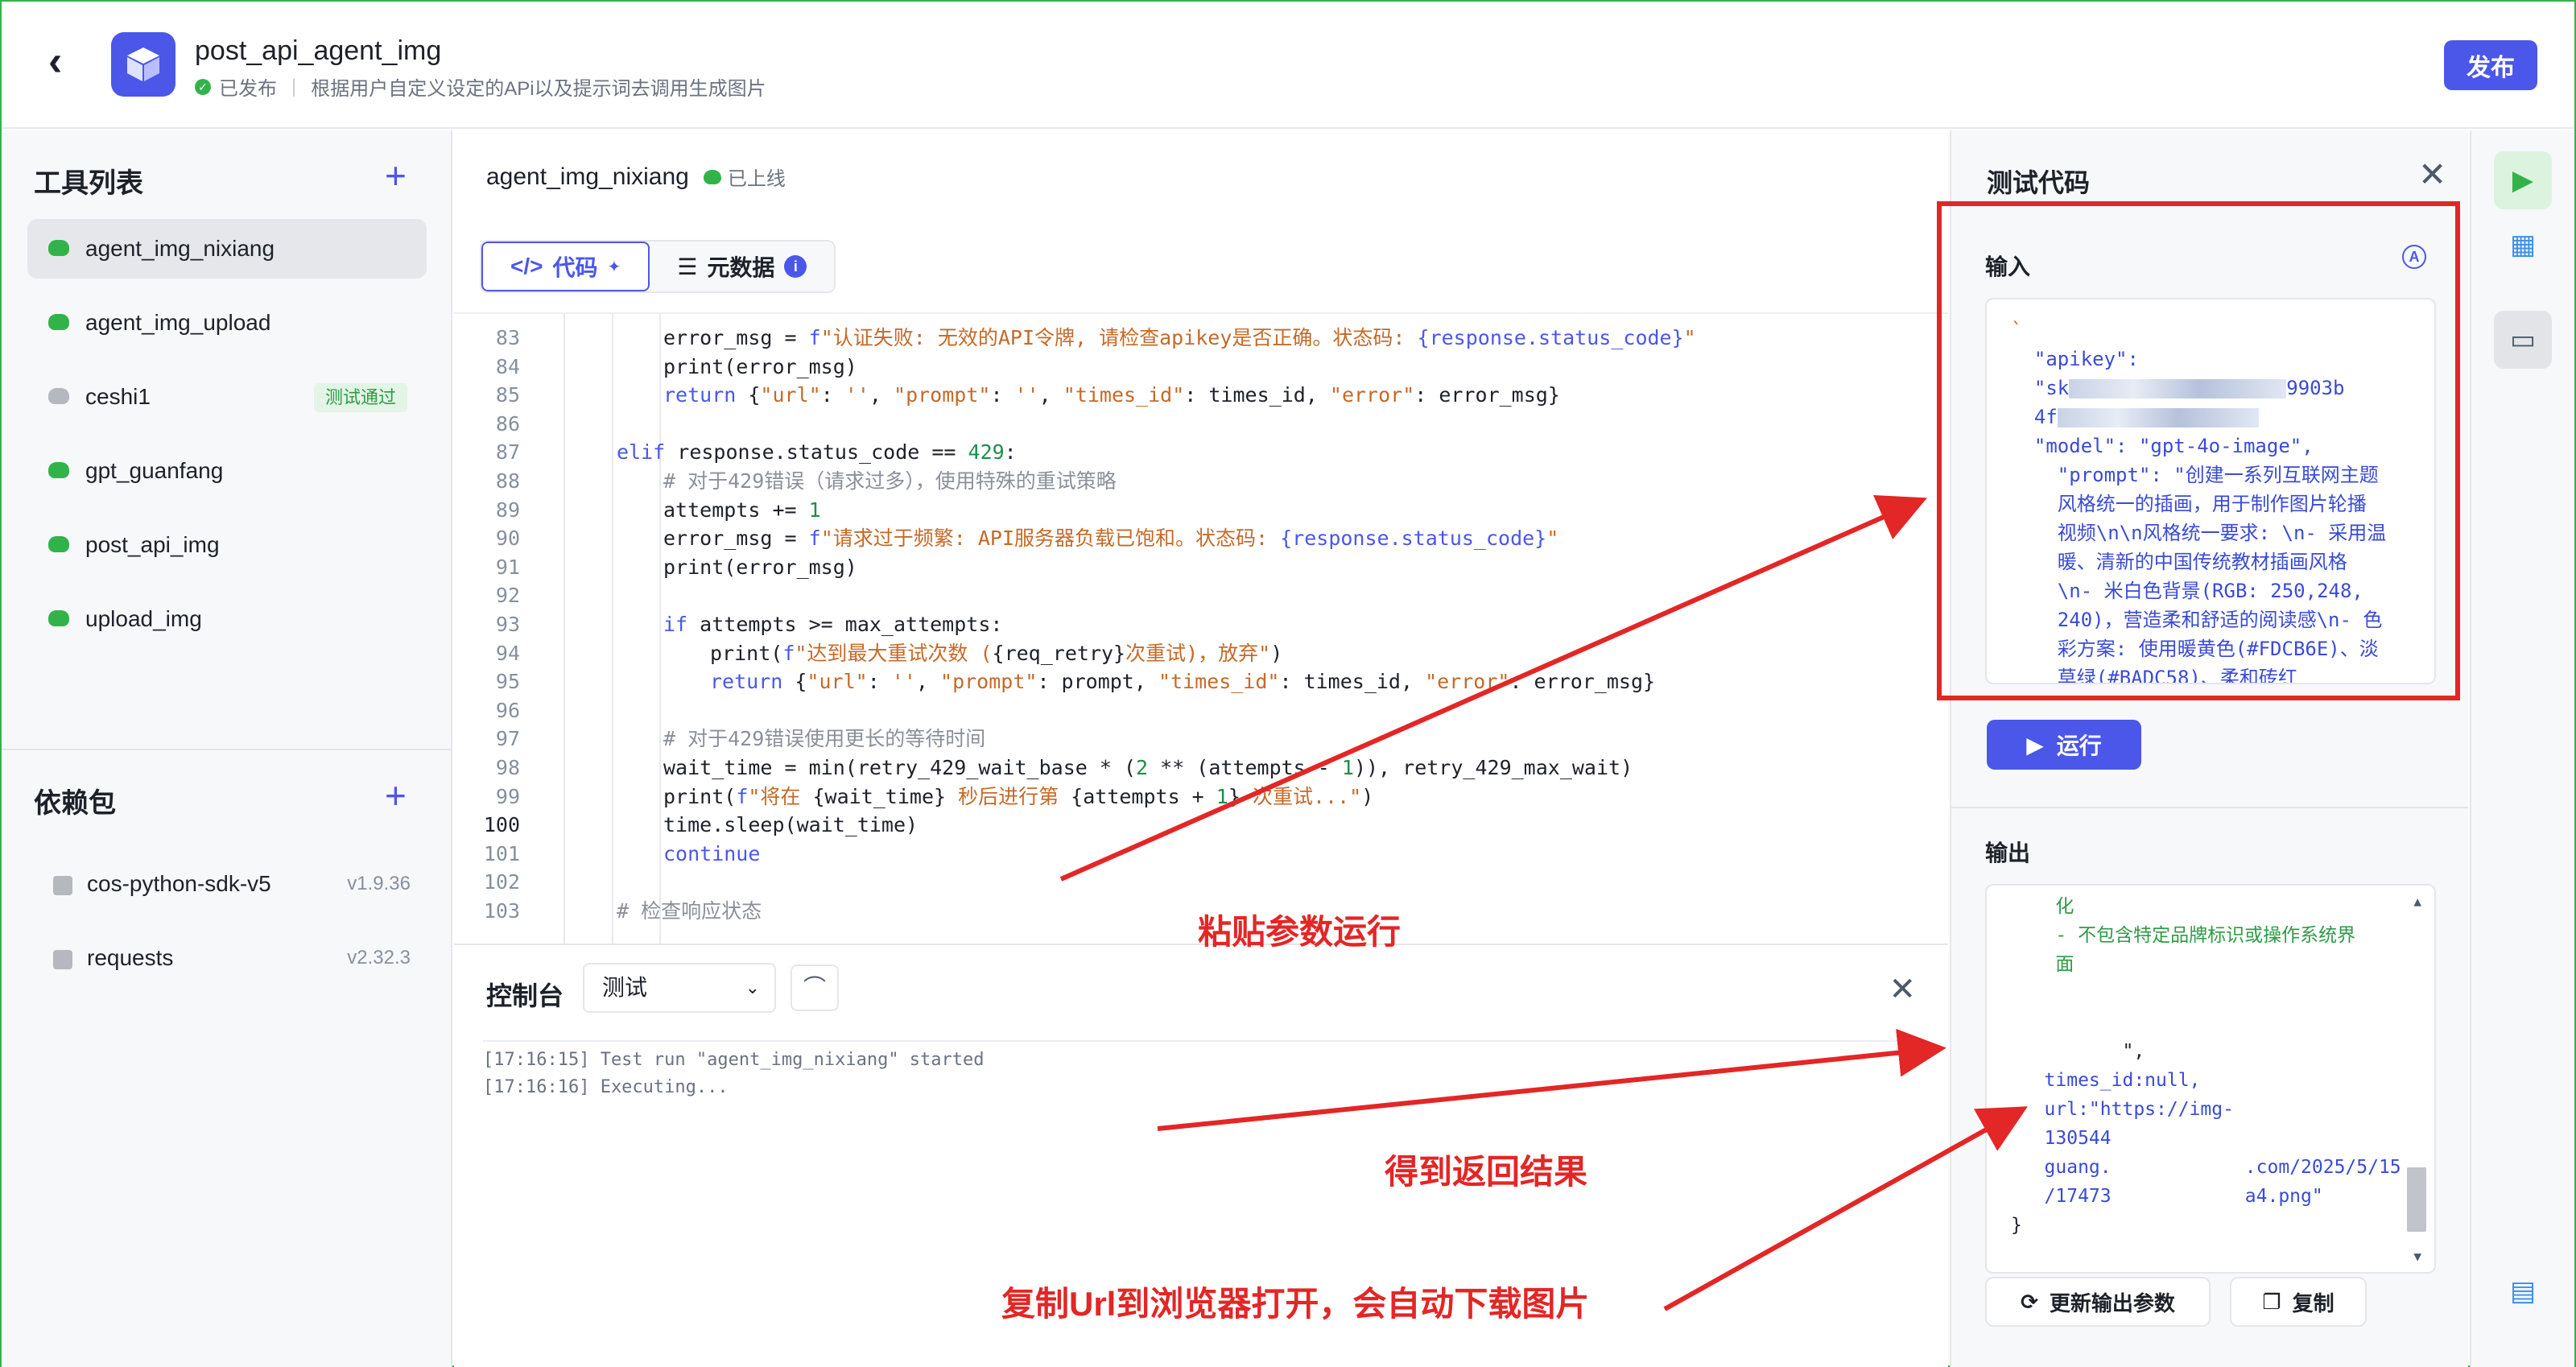  Describe the element at coordinates (507, 796) in the screenshot. I see `line-number: 99` at that location.